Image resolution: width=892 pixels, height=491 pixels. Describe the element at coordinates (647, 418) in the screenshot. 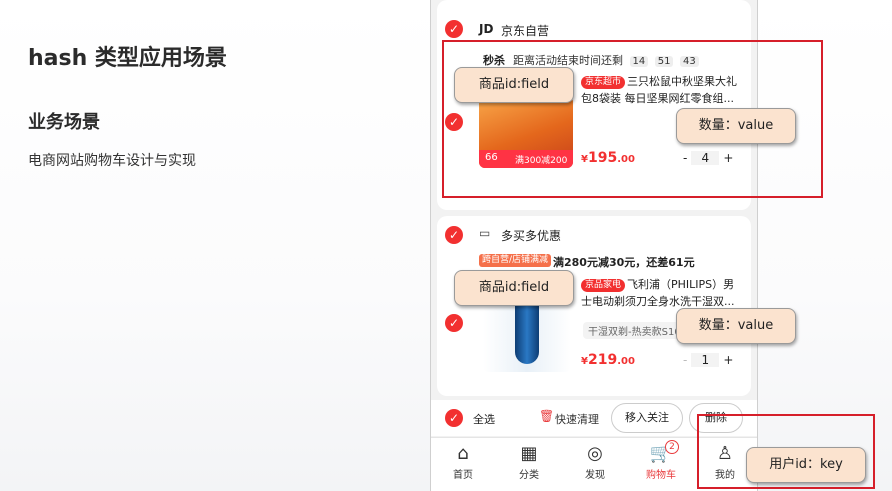

I see `move-to-follow-button: 移入关注` at that location.